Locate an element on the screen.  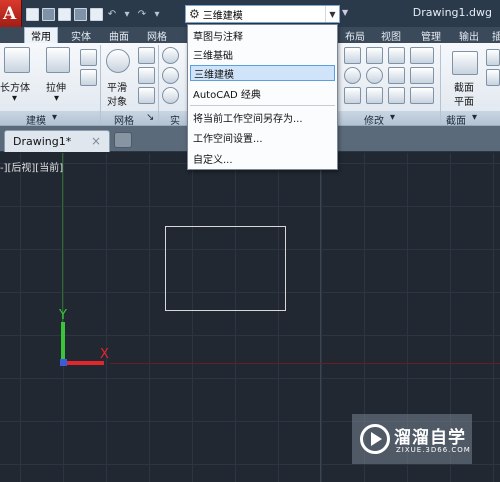
panel-section-expand-icon: ▾ is located at coordinates (474, 117).